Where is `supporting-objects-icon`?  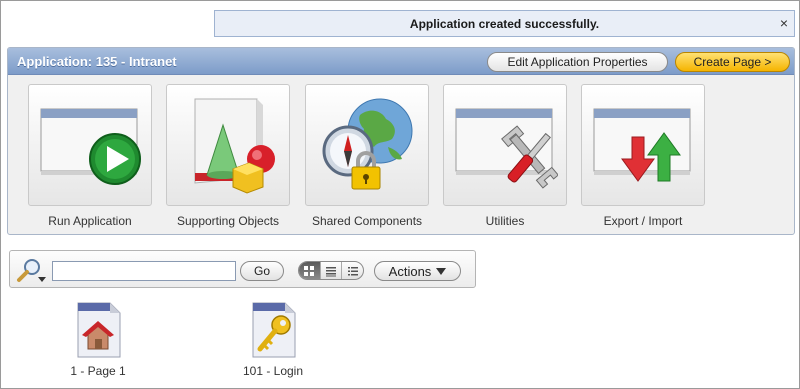 supporting-objects-icon is located at coordinates (234, 146).